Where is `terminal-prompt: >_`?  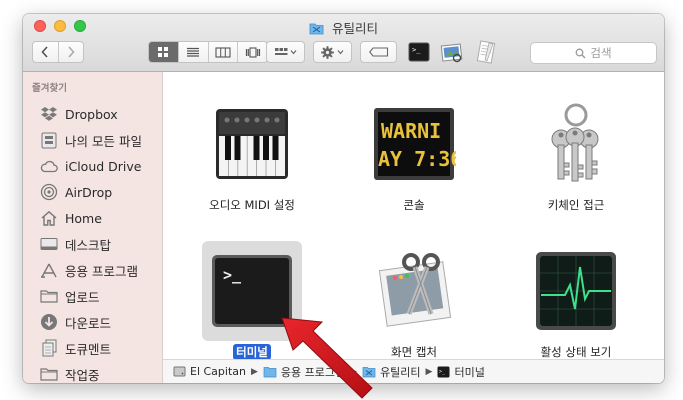 terminal-prompt: >_ is located at coordinates (232, 275).